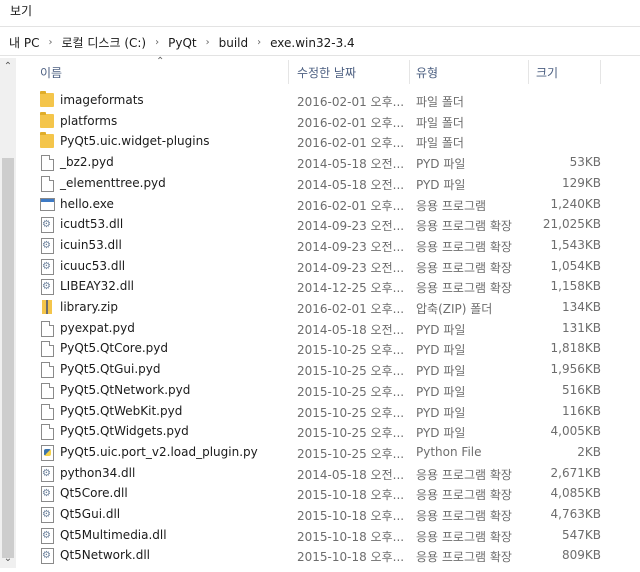  What do you see at coordinates (87, 162) in the screenshot?
I see `file-name: _bz2.pyd` at bounding box center [87, 162].